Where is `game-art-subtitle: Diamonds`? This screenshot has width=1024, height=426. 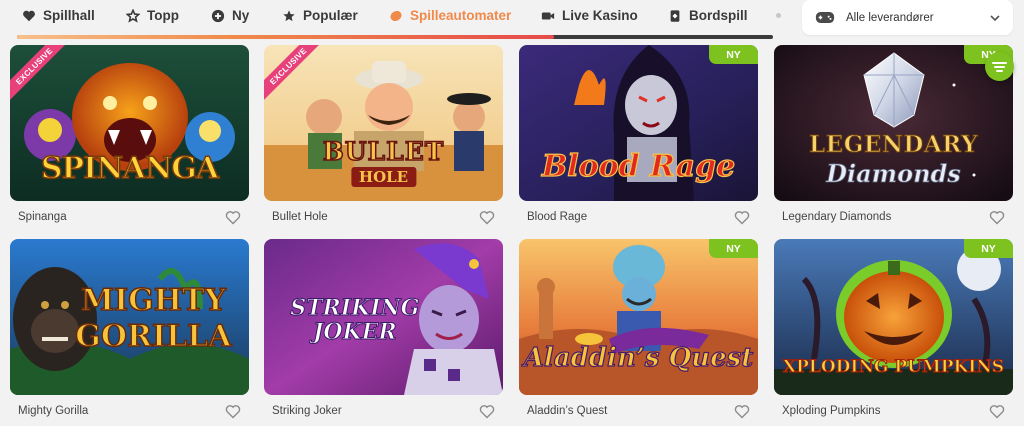
game-art-subtitle: Diamonds is located at coordinates (893, 174).